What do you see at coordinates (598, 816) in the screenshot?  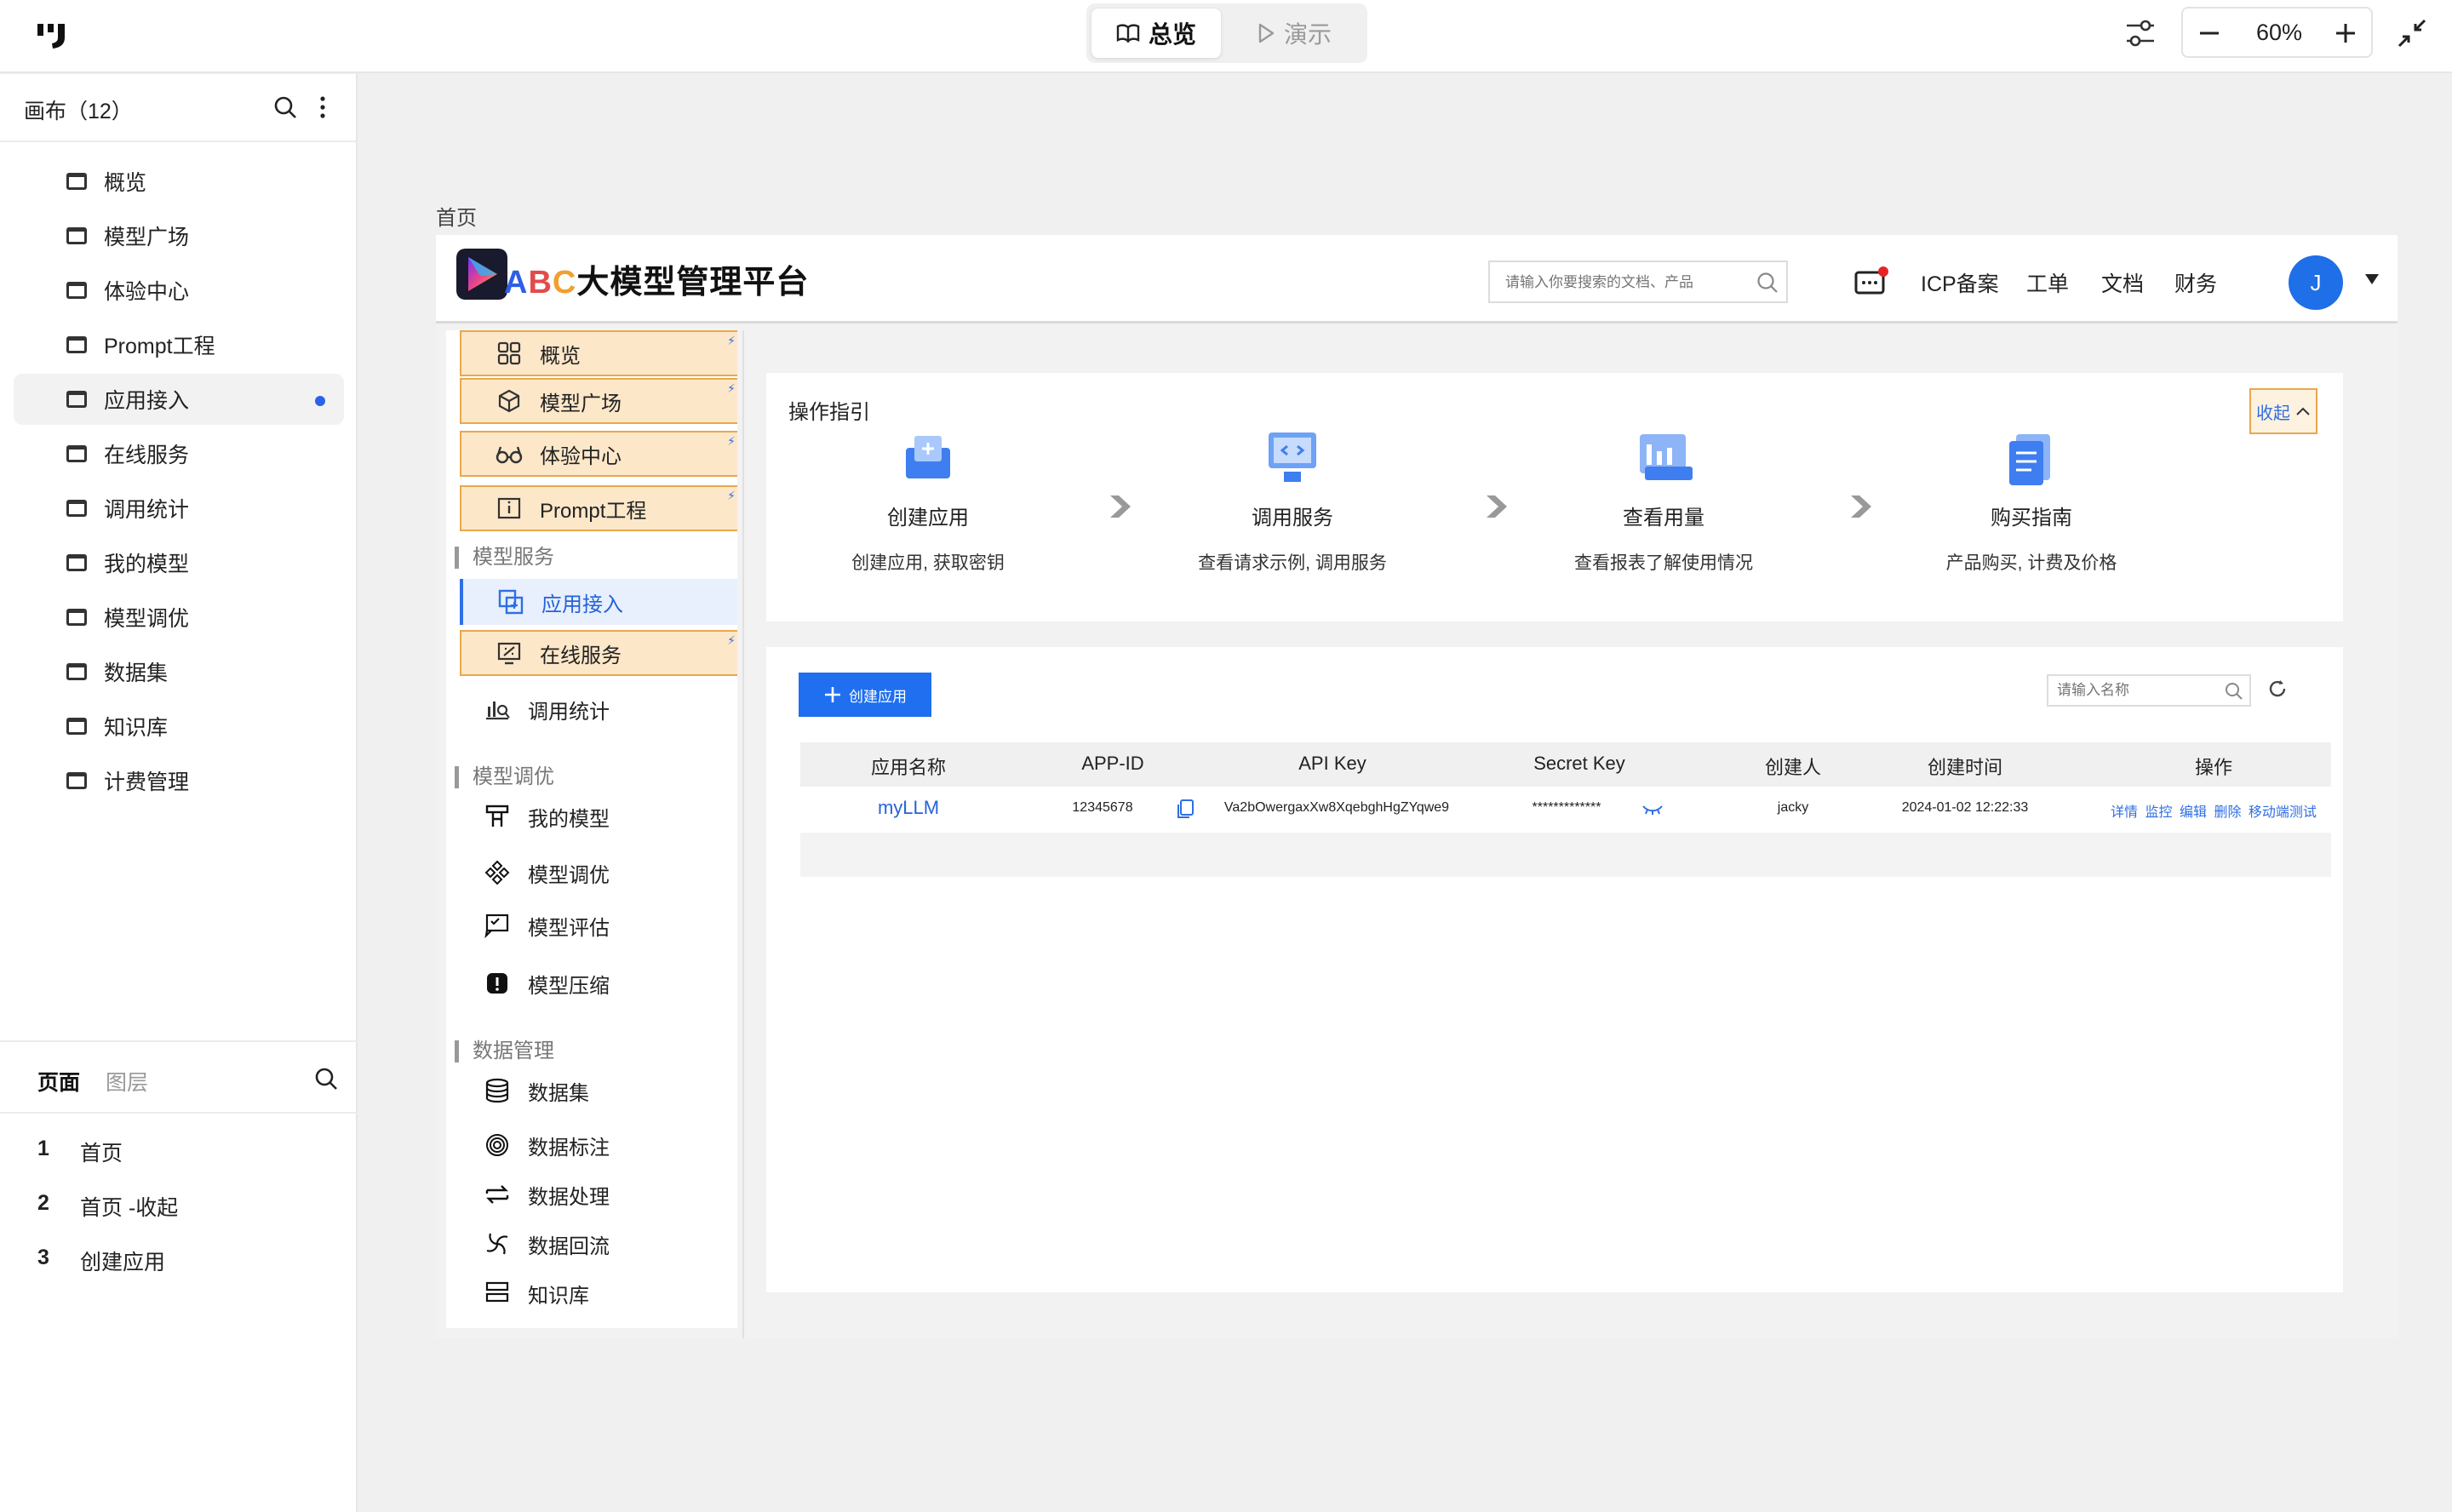 I see `app-sidebar-item: 我的模型` at bounding box center [598, 816].